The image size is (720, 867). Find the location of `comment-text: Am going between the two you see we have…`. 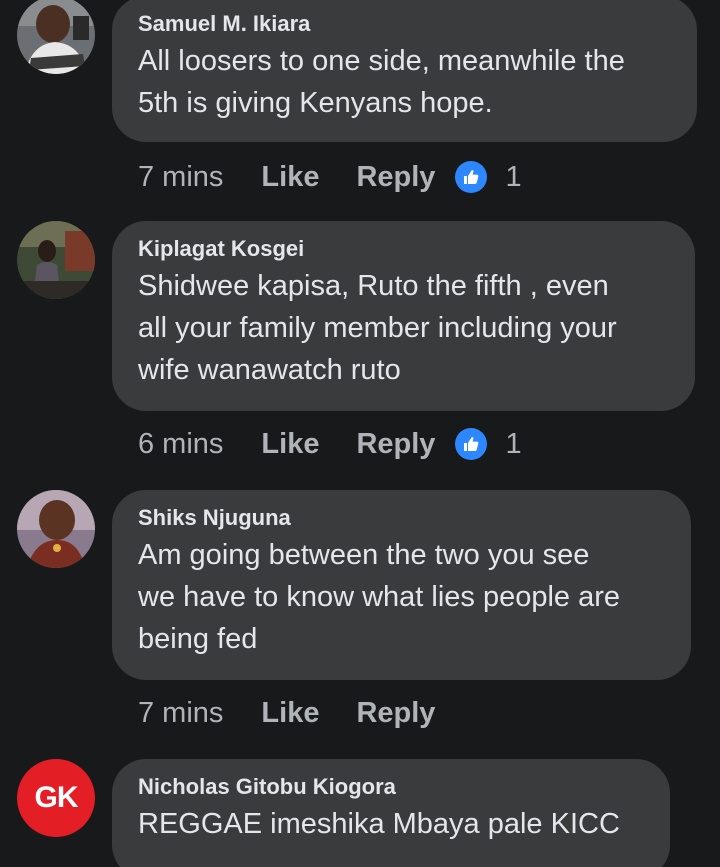

comment-text: Am going between the two you see we have… is located at coordinates (401, 597).